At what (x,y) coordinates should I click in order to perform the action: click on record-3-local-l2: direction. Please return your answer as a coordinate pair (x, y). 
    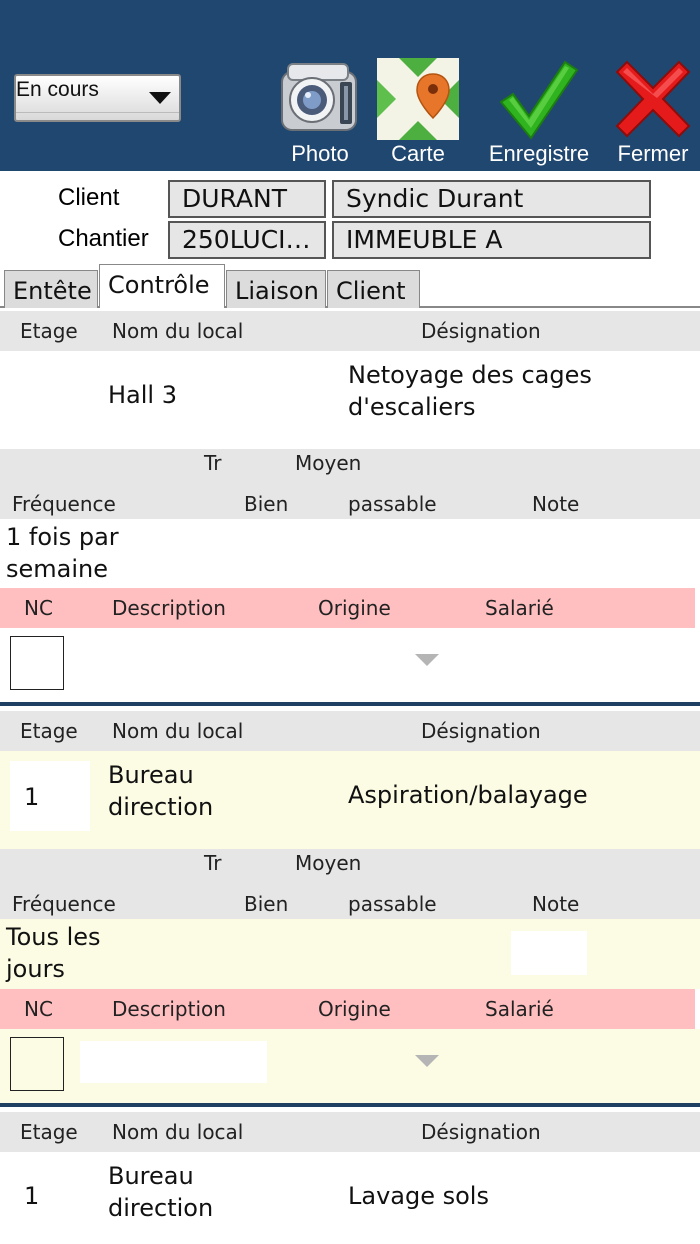
    Looking at the image, I should click on (161, 1208).